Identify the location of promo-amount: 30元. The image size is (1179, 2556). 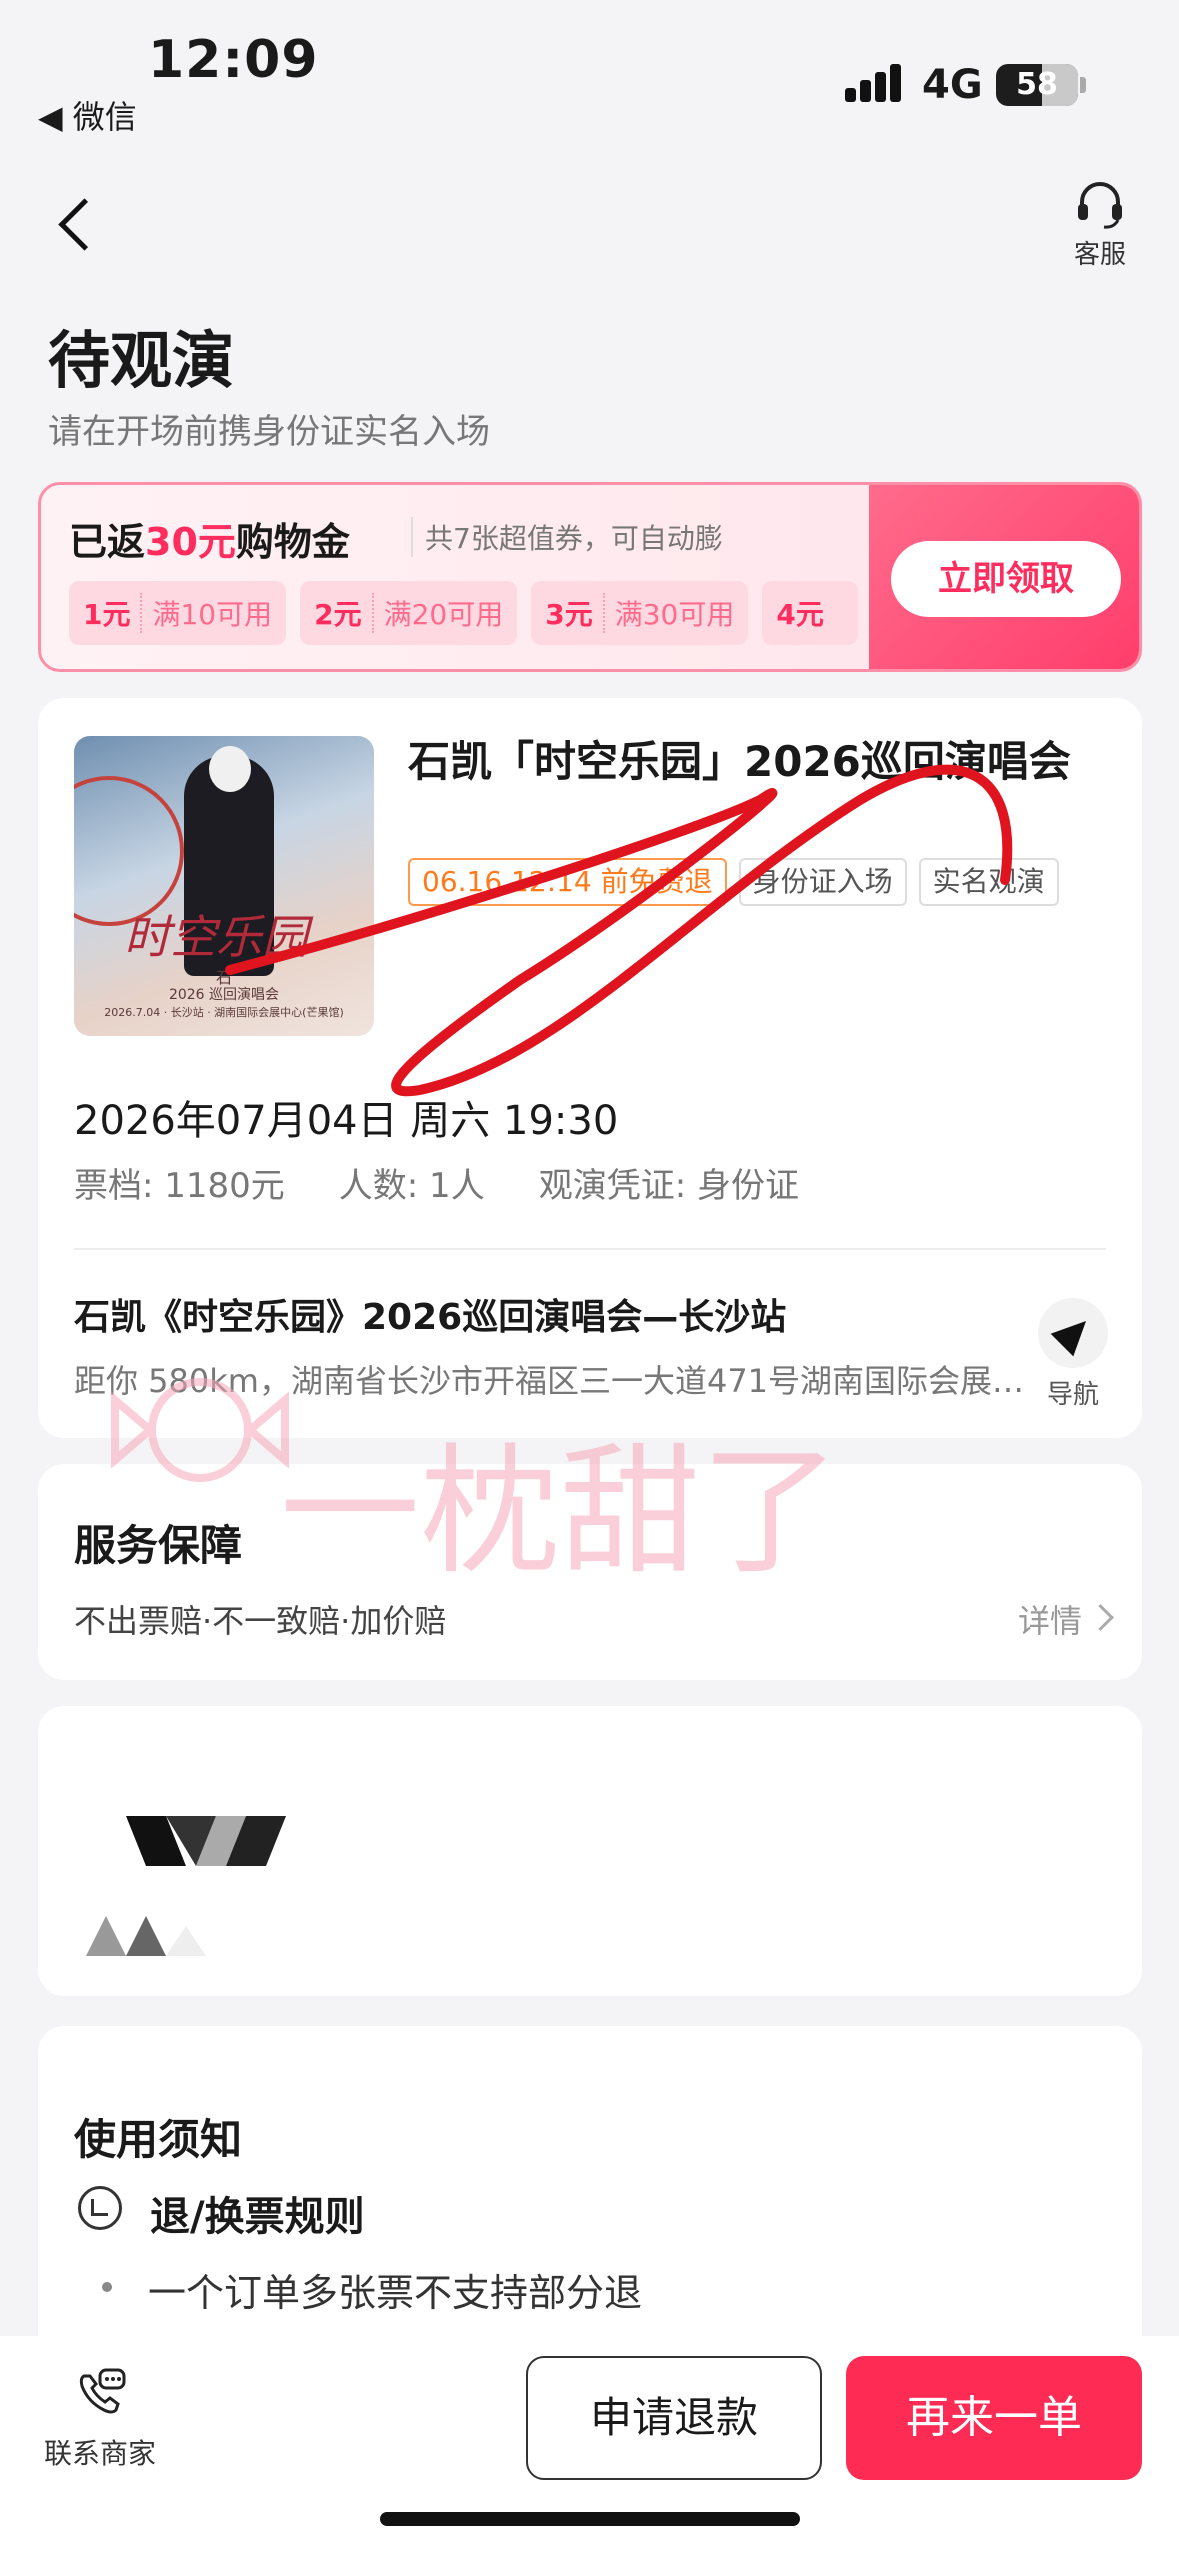
(190, 542).